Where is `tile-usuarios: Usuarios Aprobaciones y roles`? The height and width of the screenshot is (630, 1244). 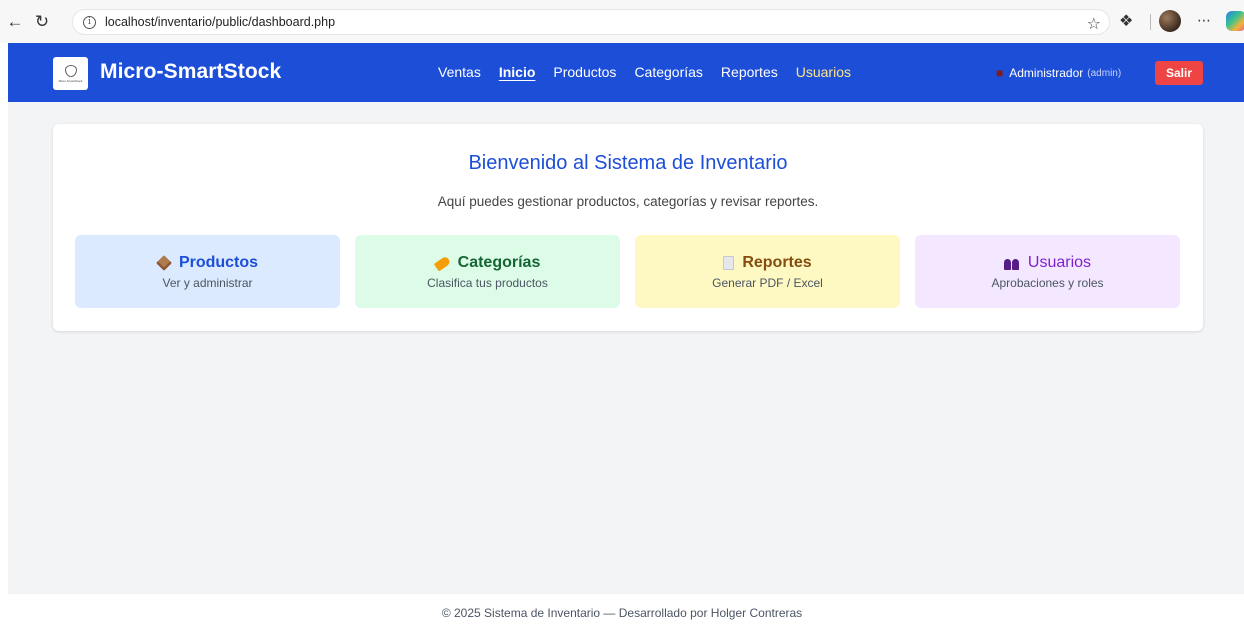
tile-usuarios: Usuarios Aprobaciones y roles is located at coordinates (1047, 271).